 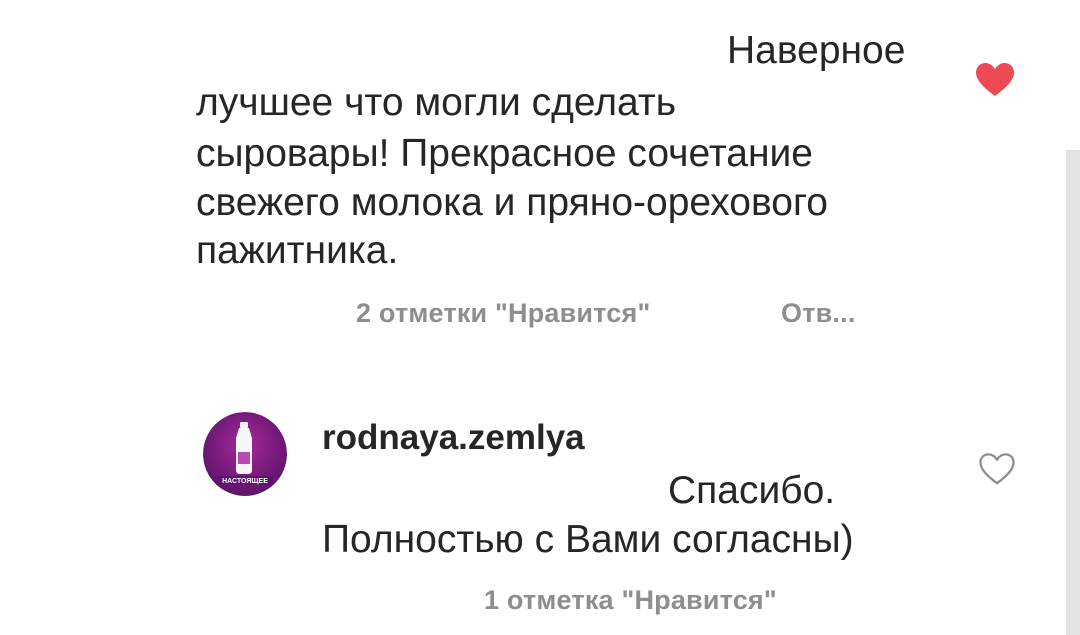 What do you see at coordinates (245, 481) in the screenshot?
I see `svg-text: НАСТОЯЩЕЕ` at bounding box center [245, 481].